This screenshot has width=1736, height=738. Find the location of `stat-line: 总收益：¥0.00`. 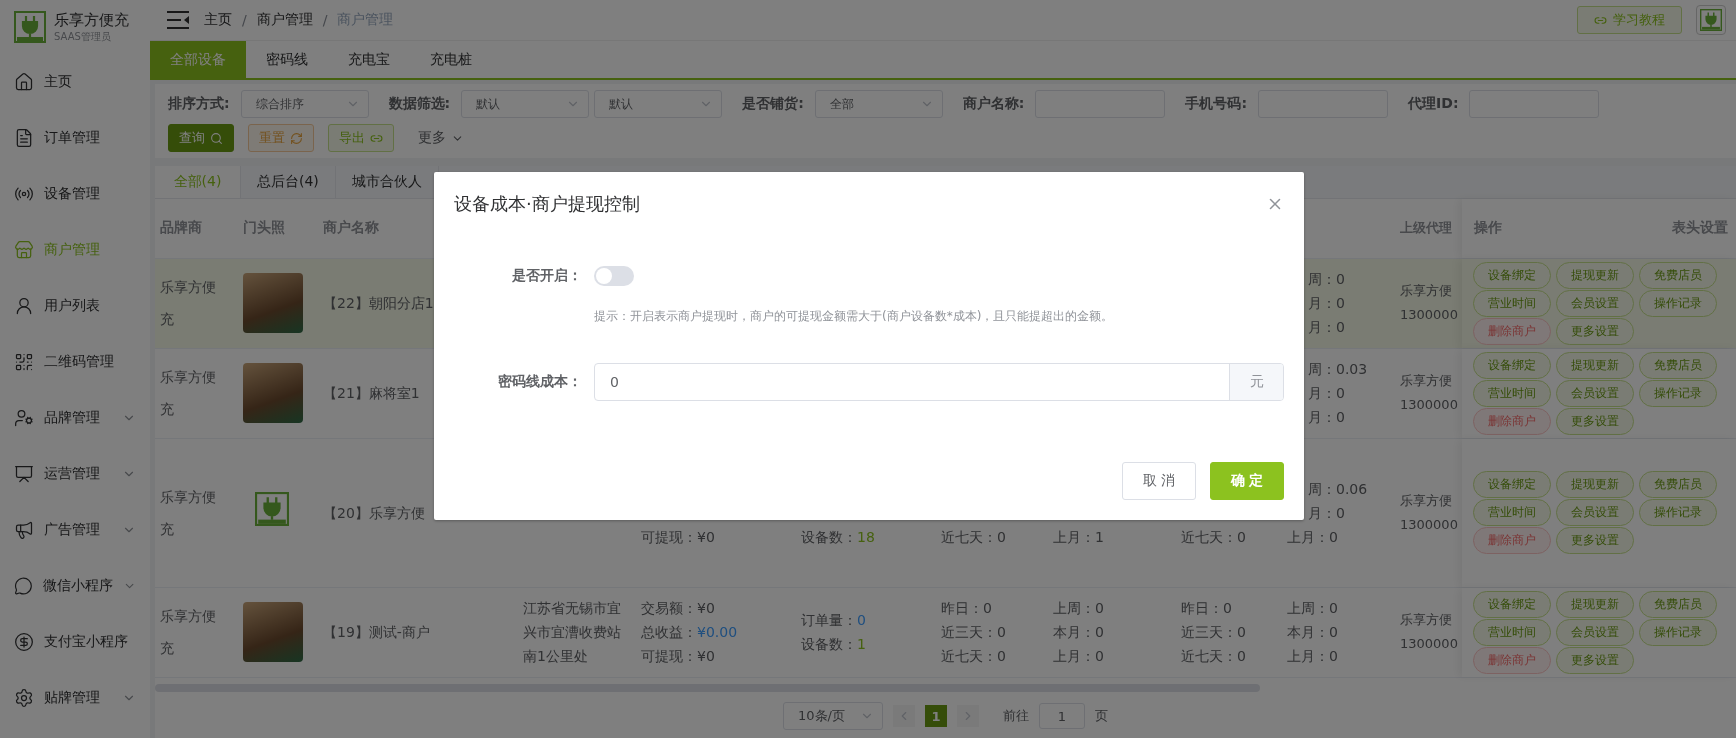

stat-line: 总收益：¥0.00 is located at coordinates (689, 633).